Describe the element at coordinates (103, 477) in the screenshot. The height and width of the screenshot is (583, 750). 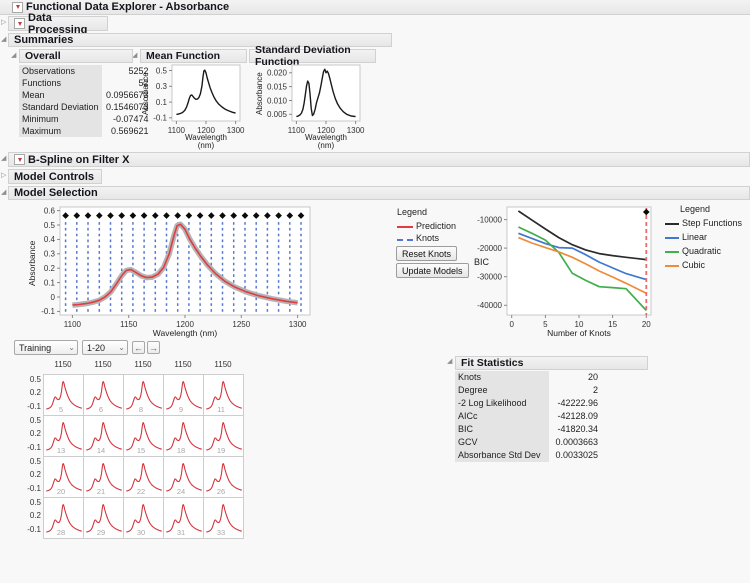
I see `training-function-cell: 21` at that location.